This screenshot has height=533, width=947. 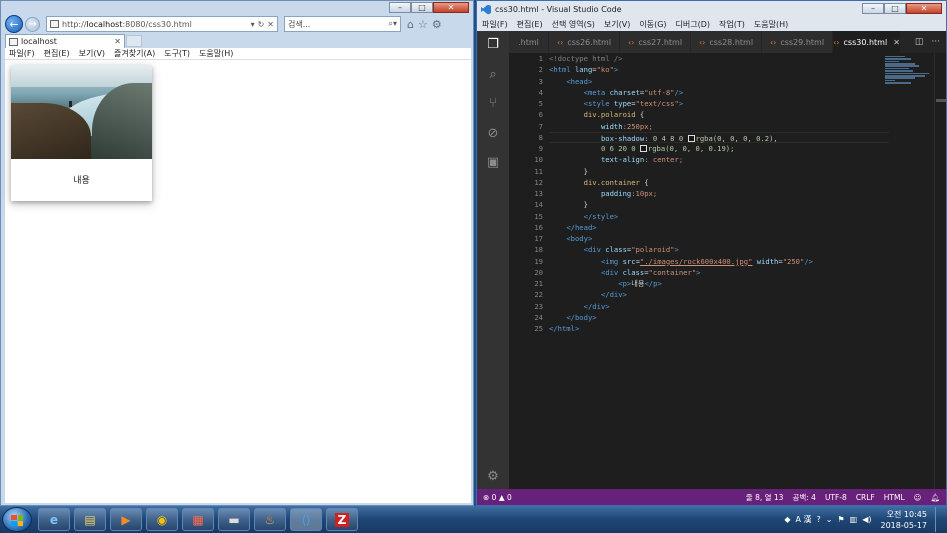 I want to click on line-number: 6, so click(x=540, y=115).